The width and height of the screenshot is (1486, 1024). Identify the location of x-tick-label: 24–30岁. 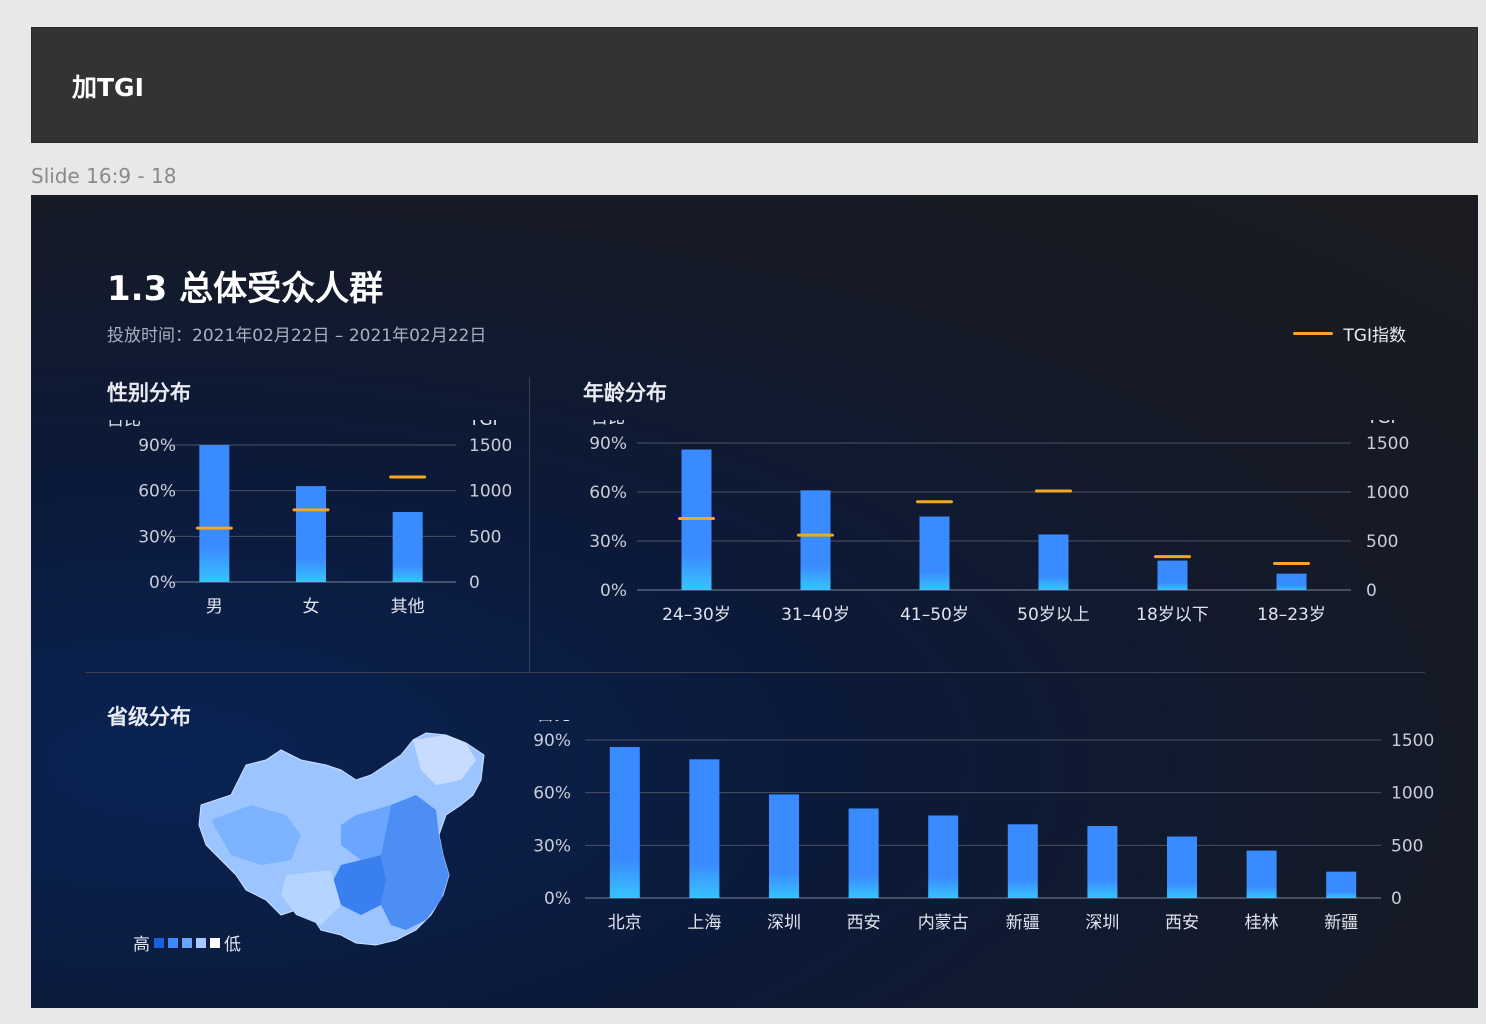
(696, 615).